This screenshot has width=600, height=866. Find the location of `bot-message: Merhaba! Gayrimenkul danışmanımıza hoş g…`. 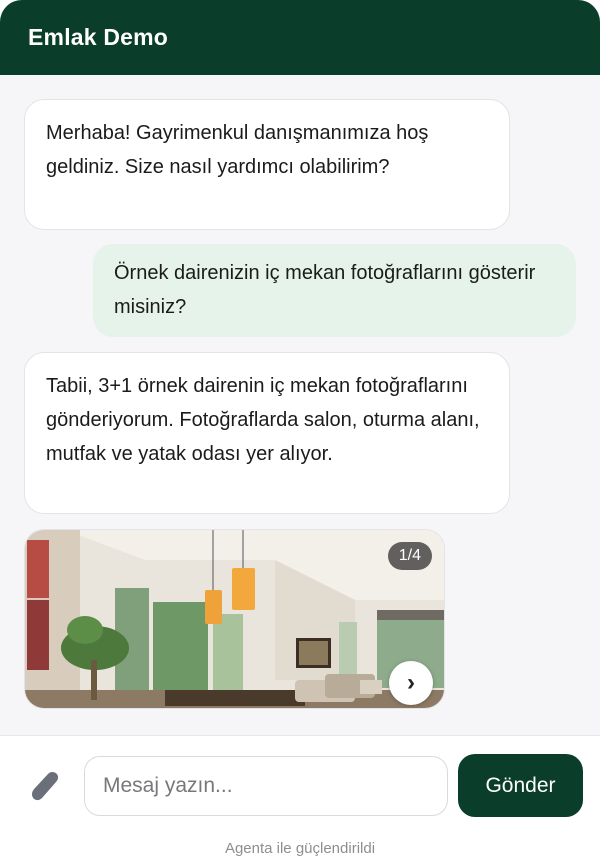

bot-message: Merhaba! Gayrimenkul danışmanımıza hoş g… is located at coordinates (267, 164).